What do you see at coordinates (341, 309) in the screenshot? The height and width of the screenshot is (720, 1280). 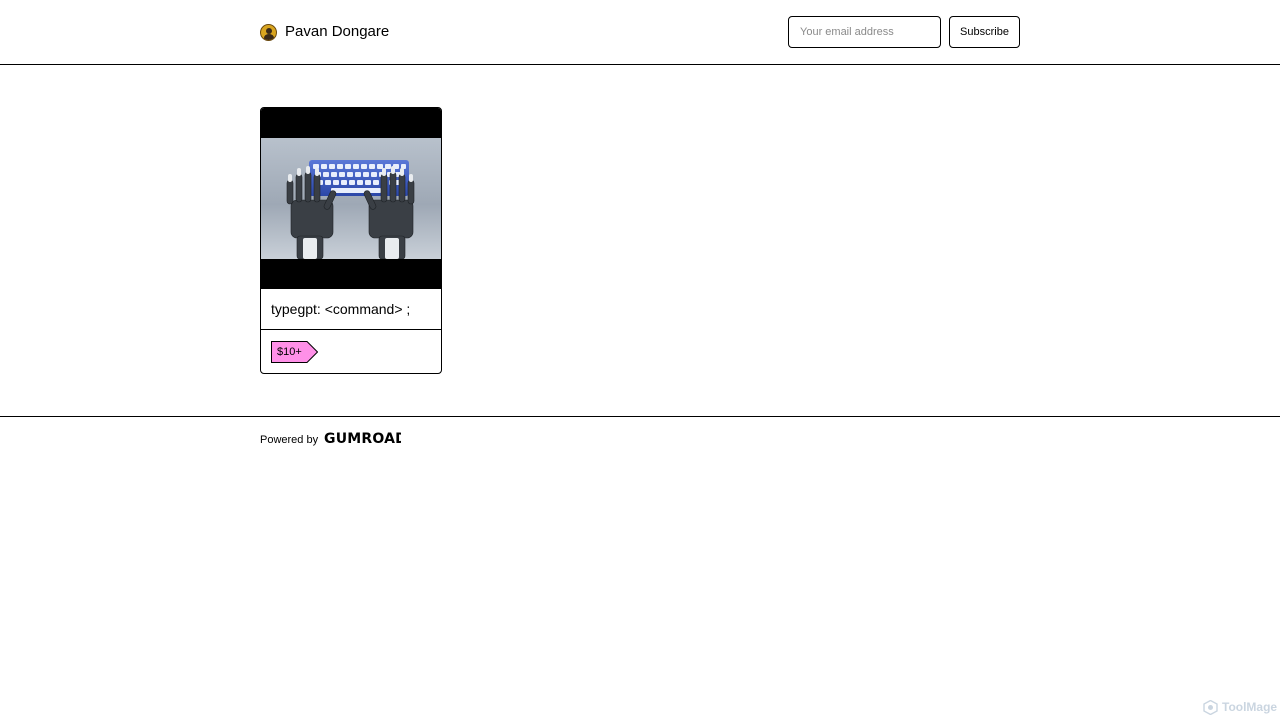 I see `product-title: typegpt: <command> ;` at bounding box center [341, 309].